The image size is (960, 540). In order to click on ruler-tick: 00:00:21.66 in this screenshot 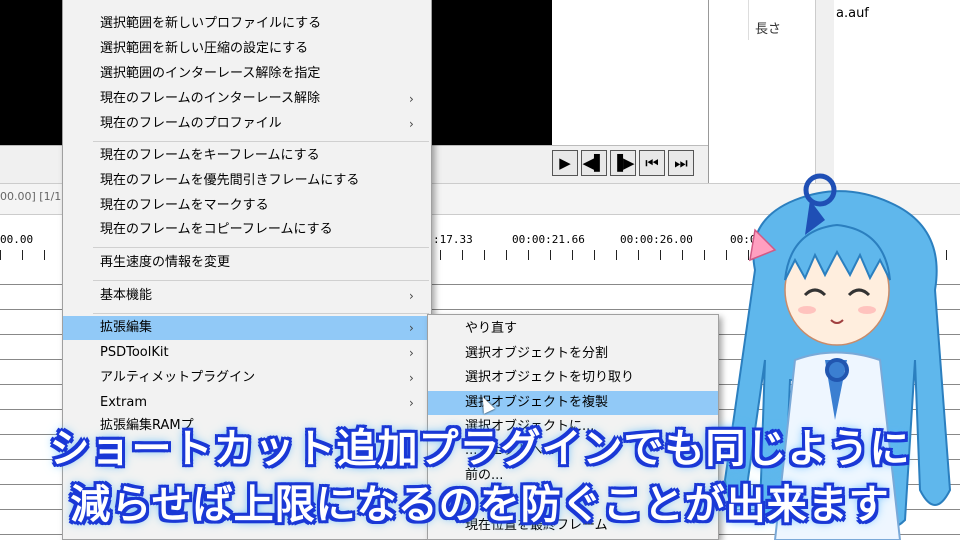, I will do `click(548, 239)`.